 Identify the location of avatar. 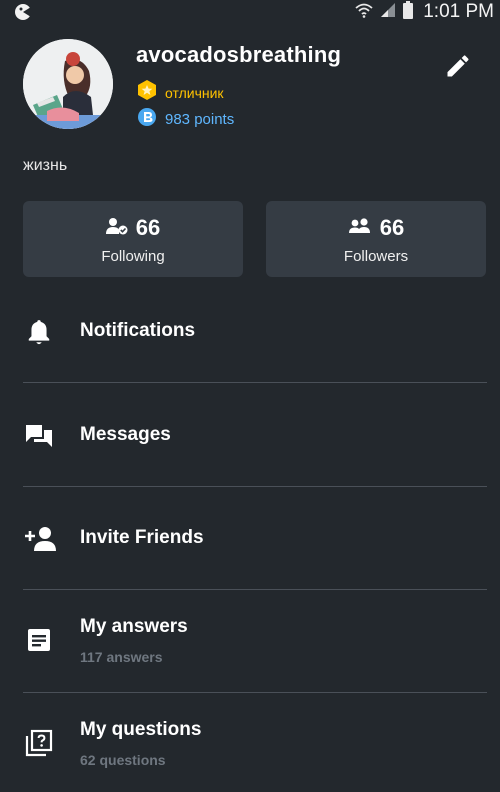
(68, 84).